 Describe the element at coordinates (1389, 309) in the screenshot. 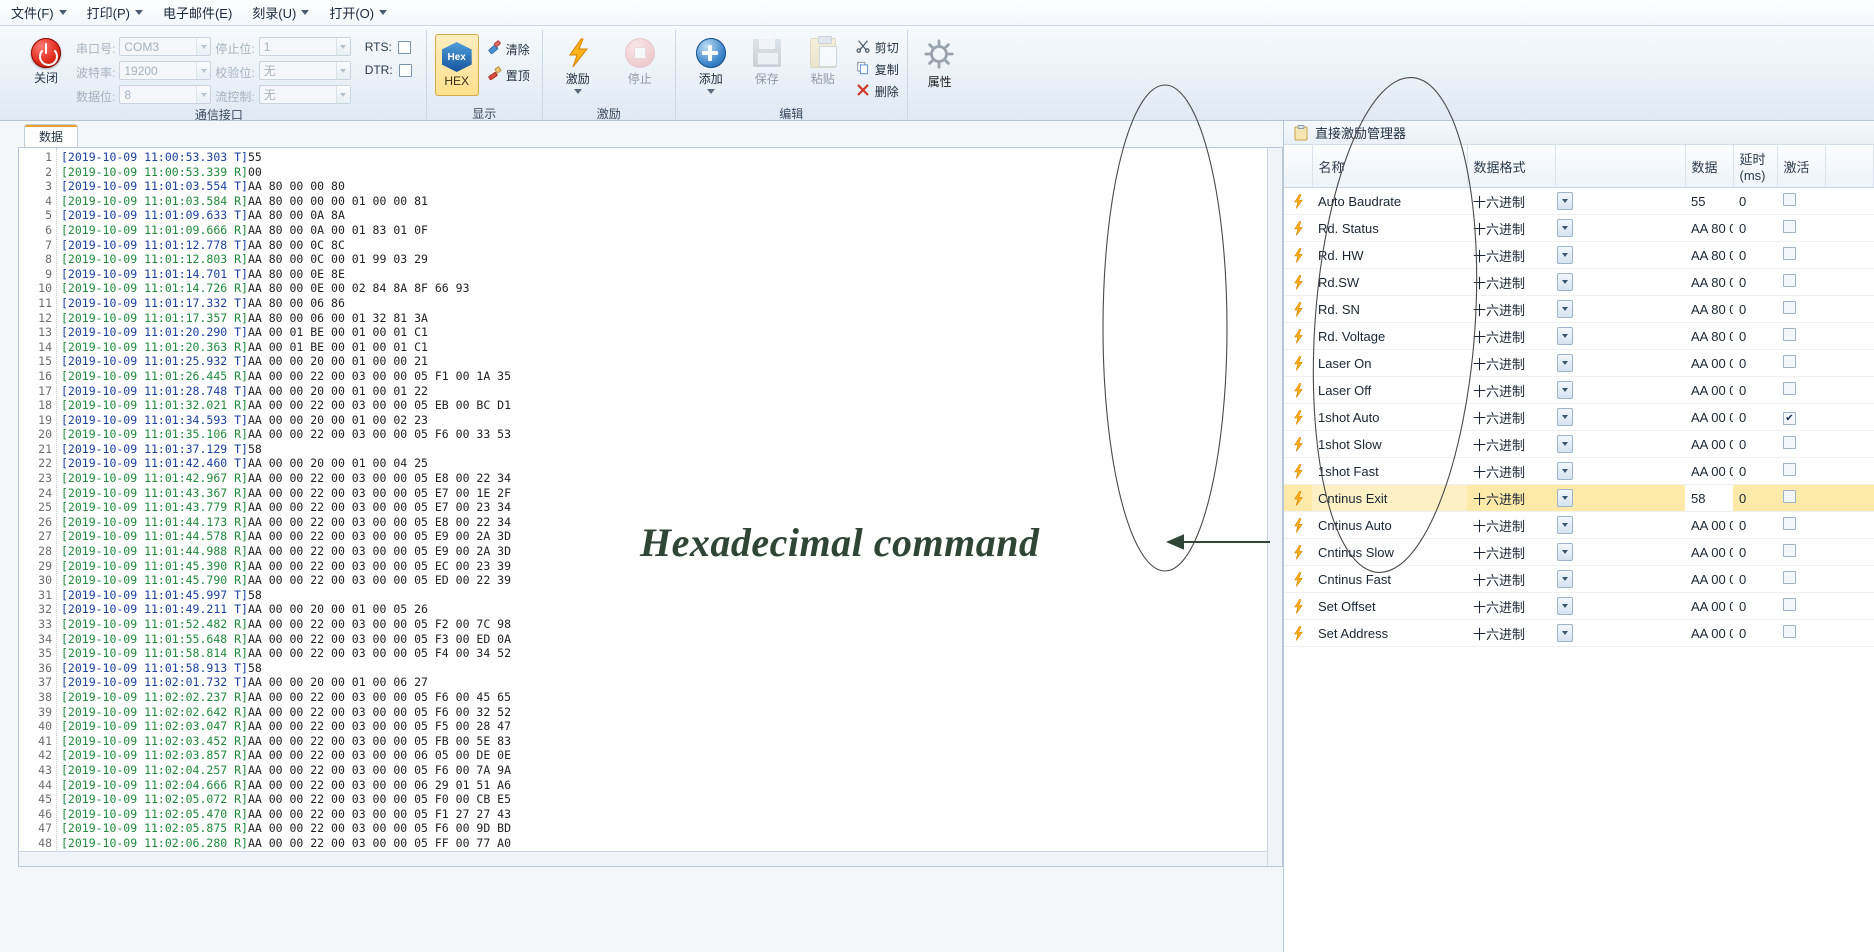

I see `row-name: Rd. SN` at that location.